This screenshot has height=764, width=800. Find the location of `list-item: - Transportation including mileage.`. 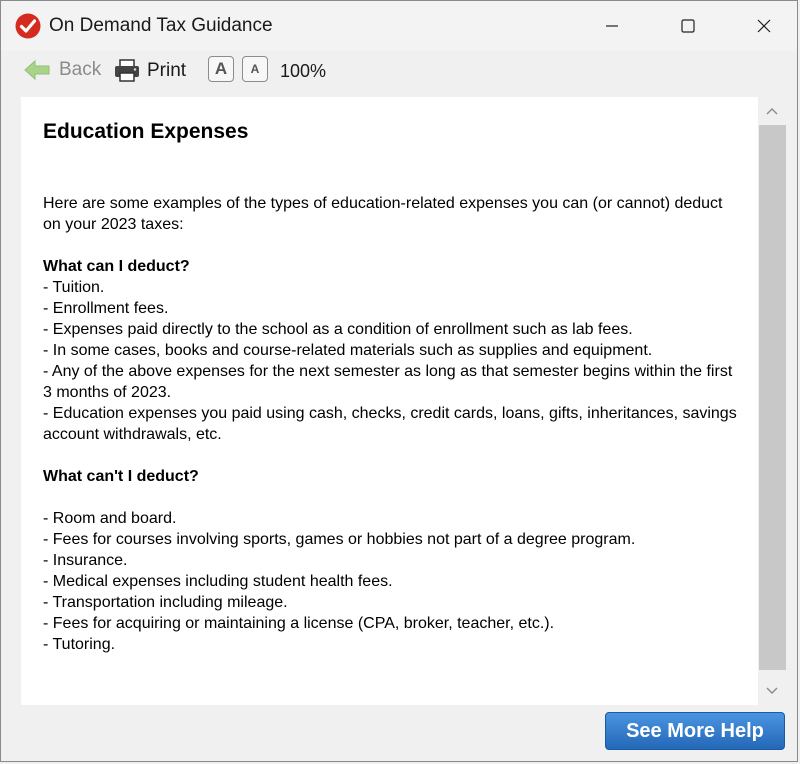

list-item: - Transportation including mileage. is located at coordinates (165, 602).